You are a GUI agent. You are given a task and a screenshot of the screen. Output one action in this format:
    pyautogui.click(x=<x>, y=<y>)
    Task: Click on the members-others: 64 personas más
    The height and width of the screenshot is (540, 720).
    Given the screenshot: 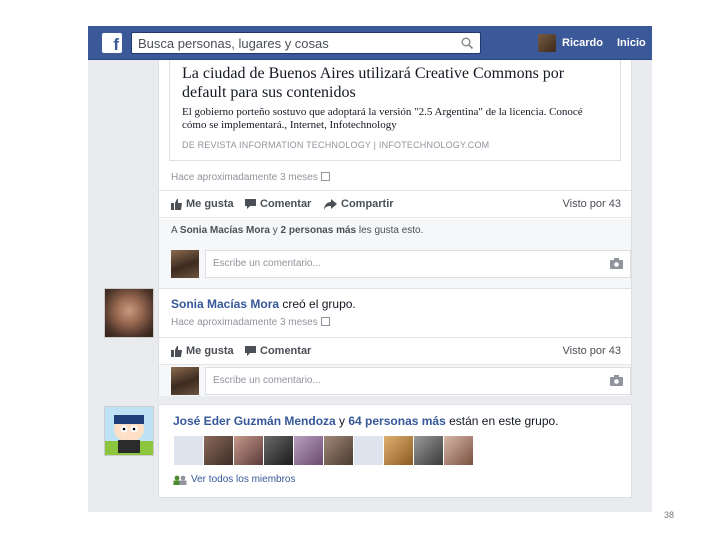 What is the action you would take?
    pyautogui.click(x=396, y=421)
    